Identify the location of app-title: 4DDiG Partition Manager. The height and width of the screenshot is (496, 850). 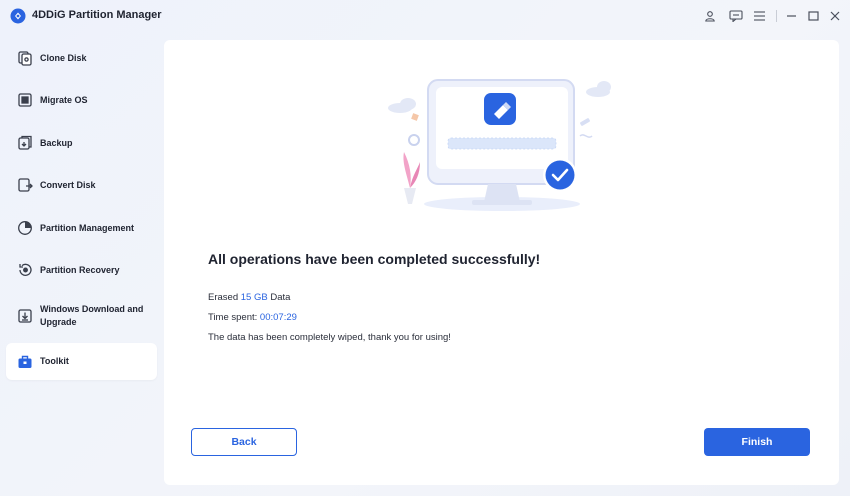
(97, 15).